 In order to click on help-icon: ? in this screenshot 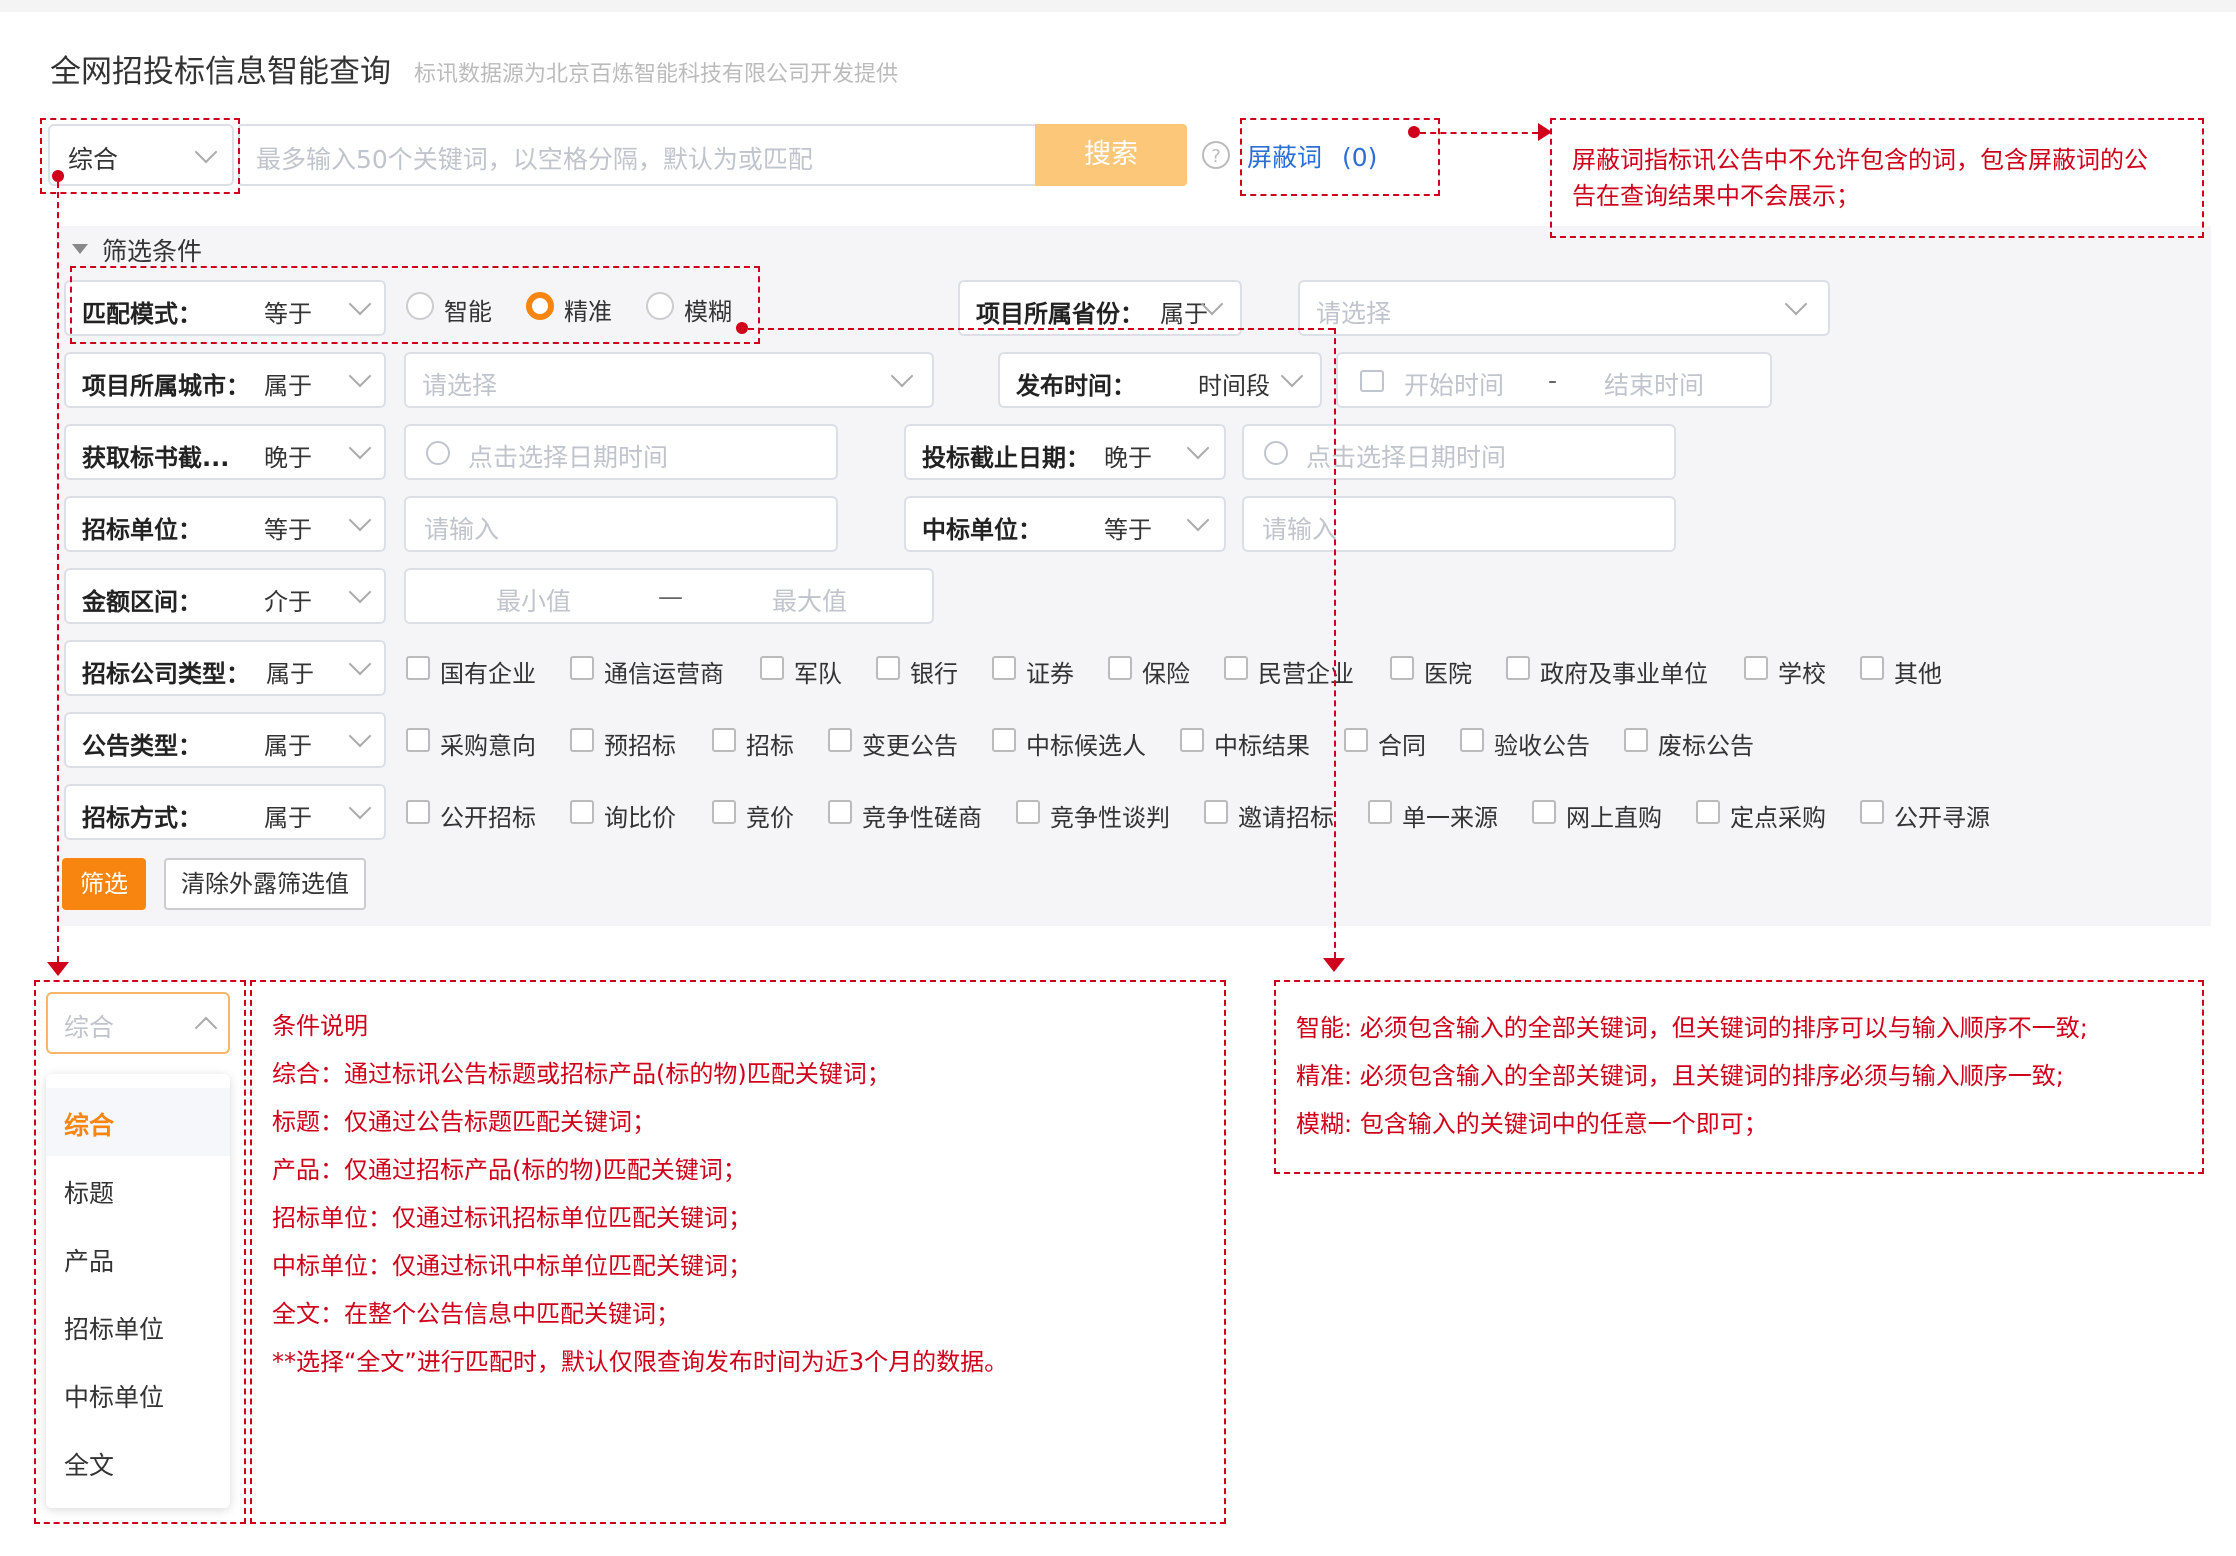, I will do `click(1216, 155)`.